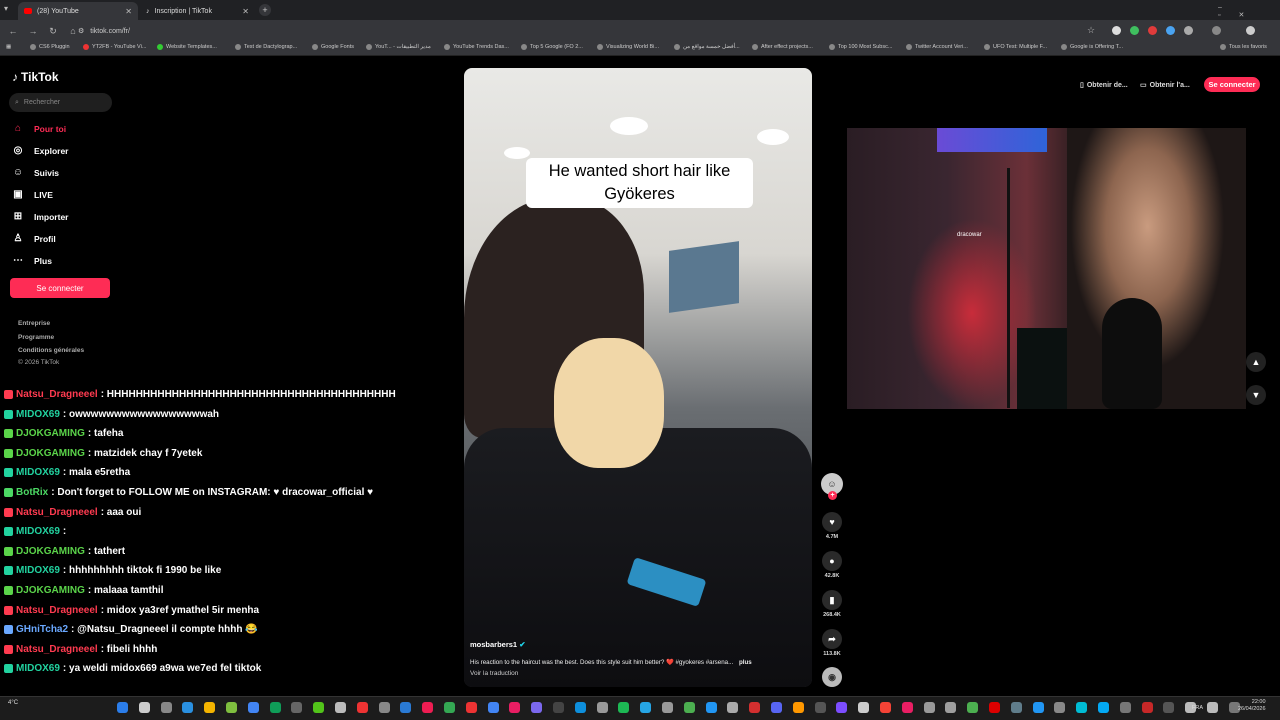 Image resolution: width=1280 pixels, height=720 pixels. I want to click on site-info-icon: ⚙, so click(81, 31).